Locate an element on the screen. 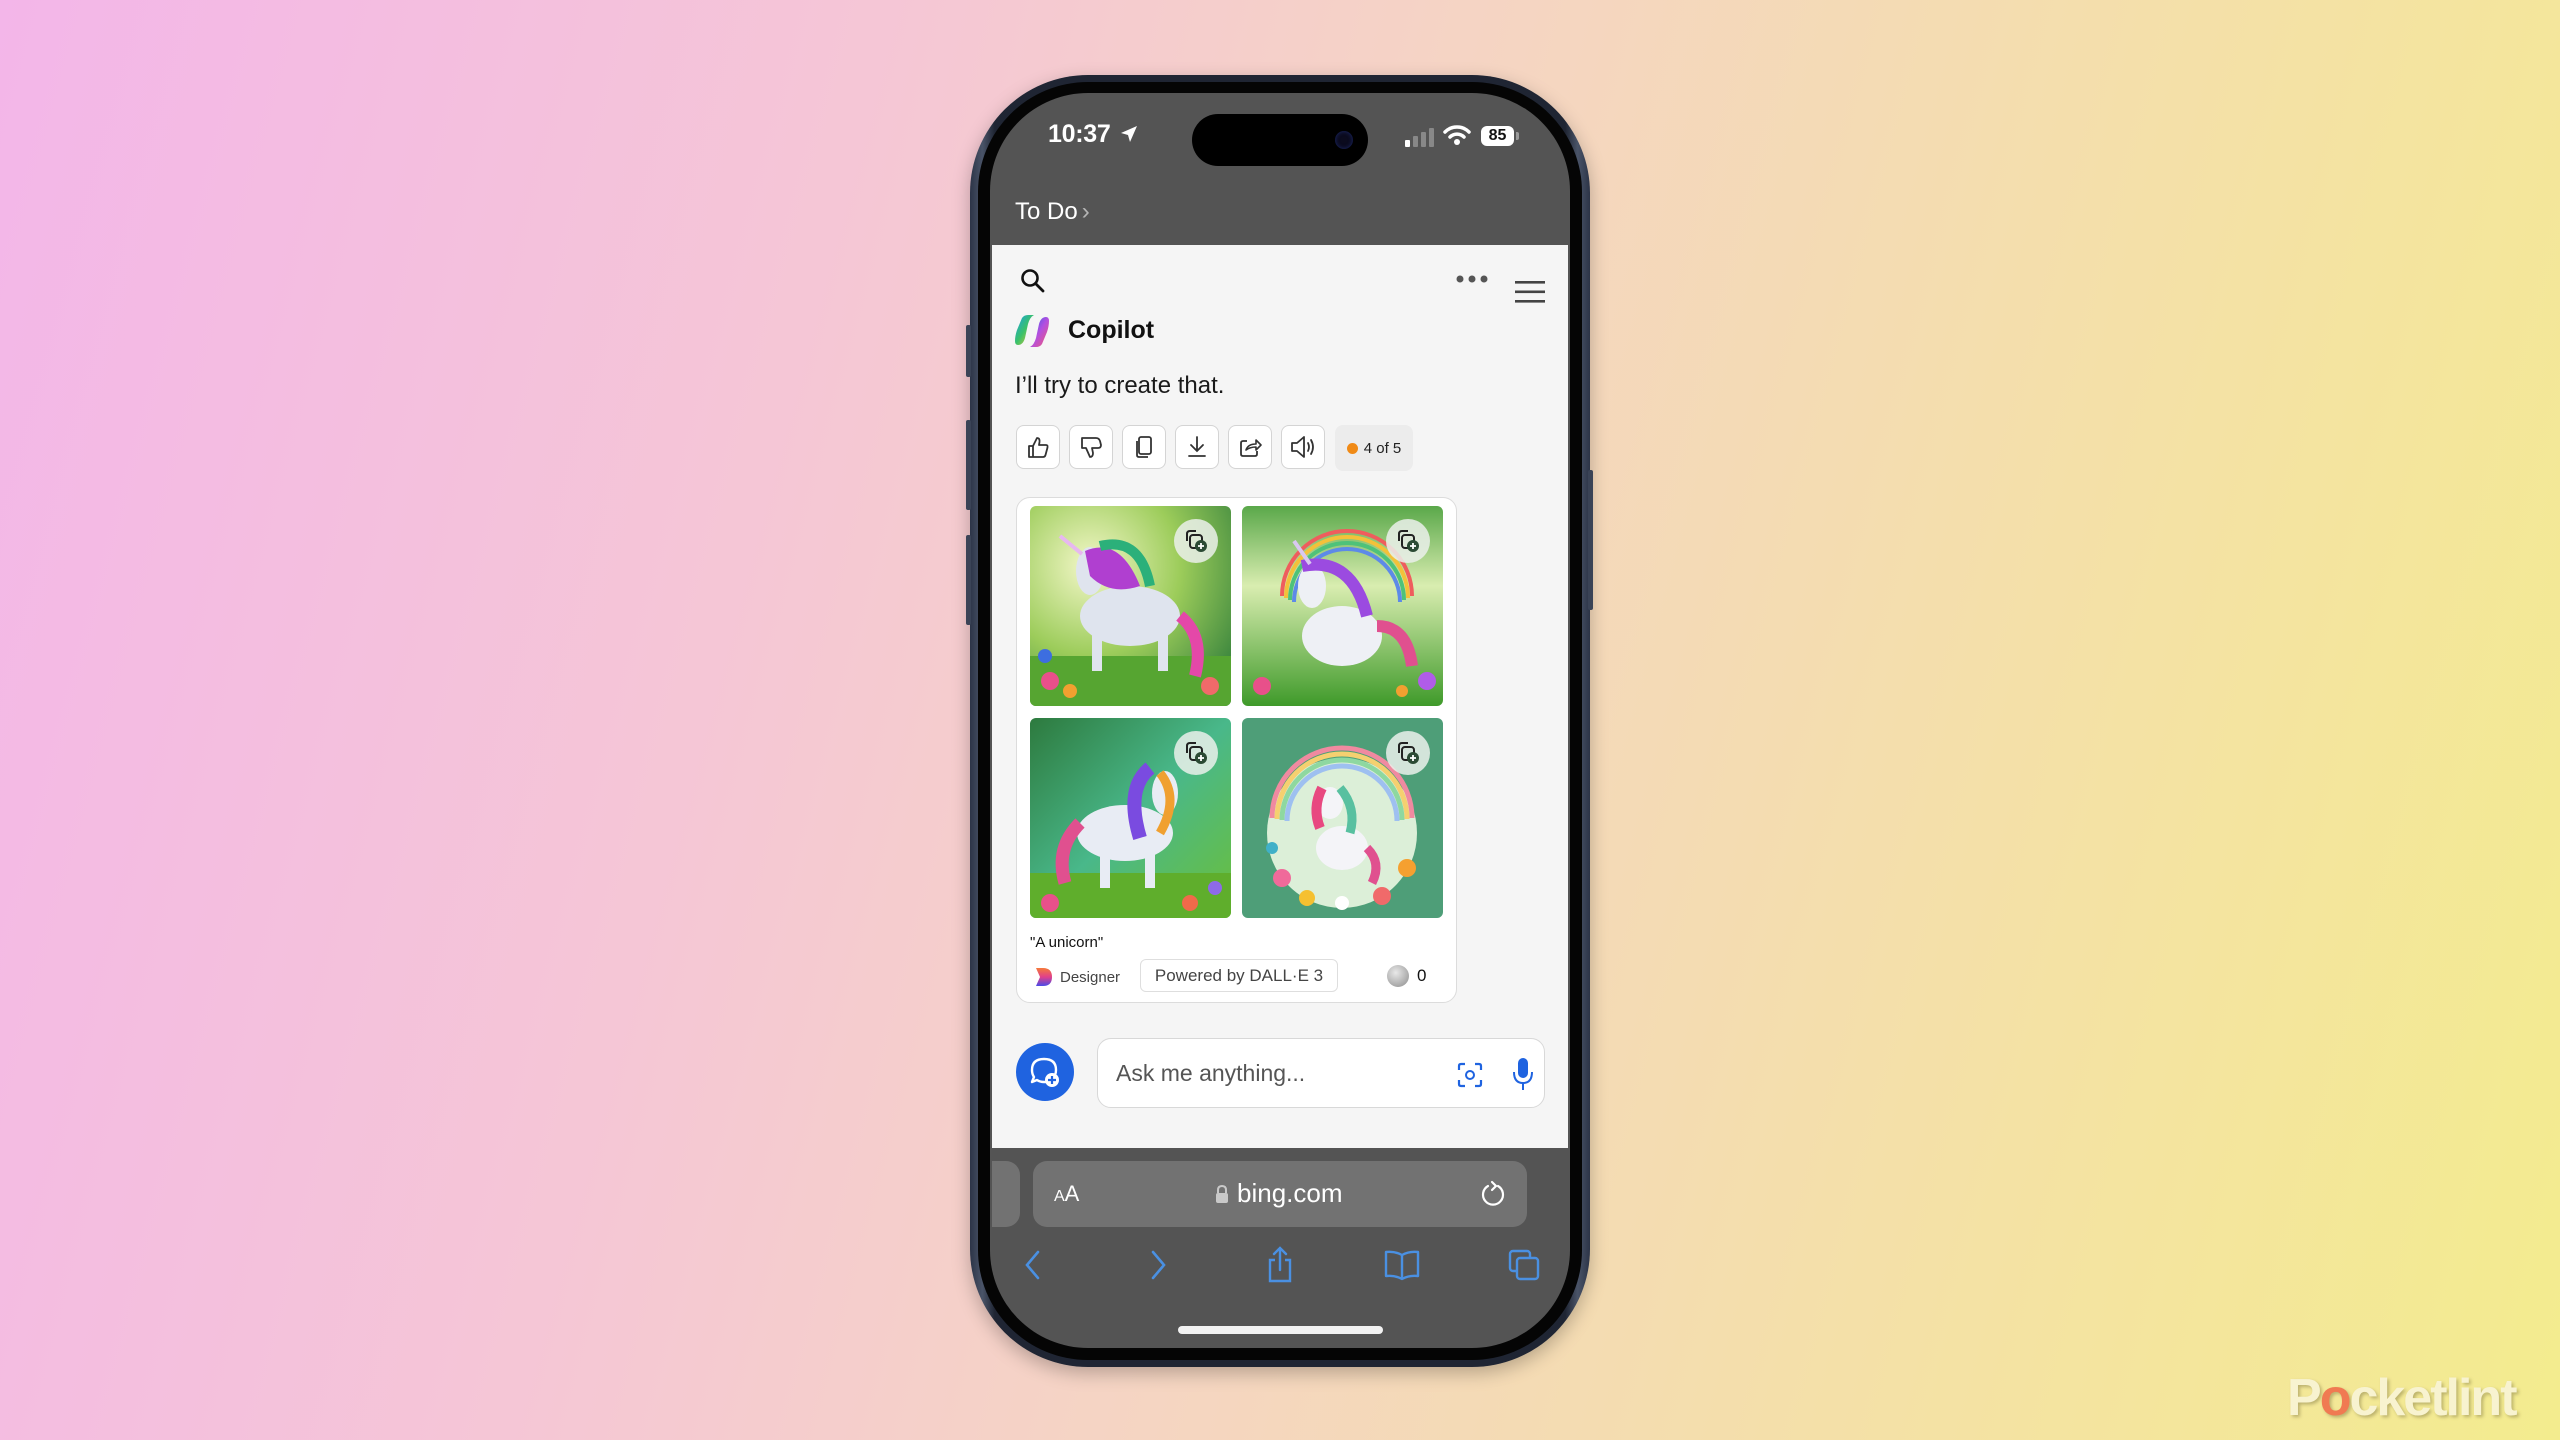 The height and width of the screenshot is (1440, 2560). designer-link: Designer is located at coordinates (1077, 977).